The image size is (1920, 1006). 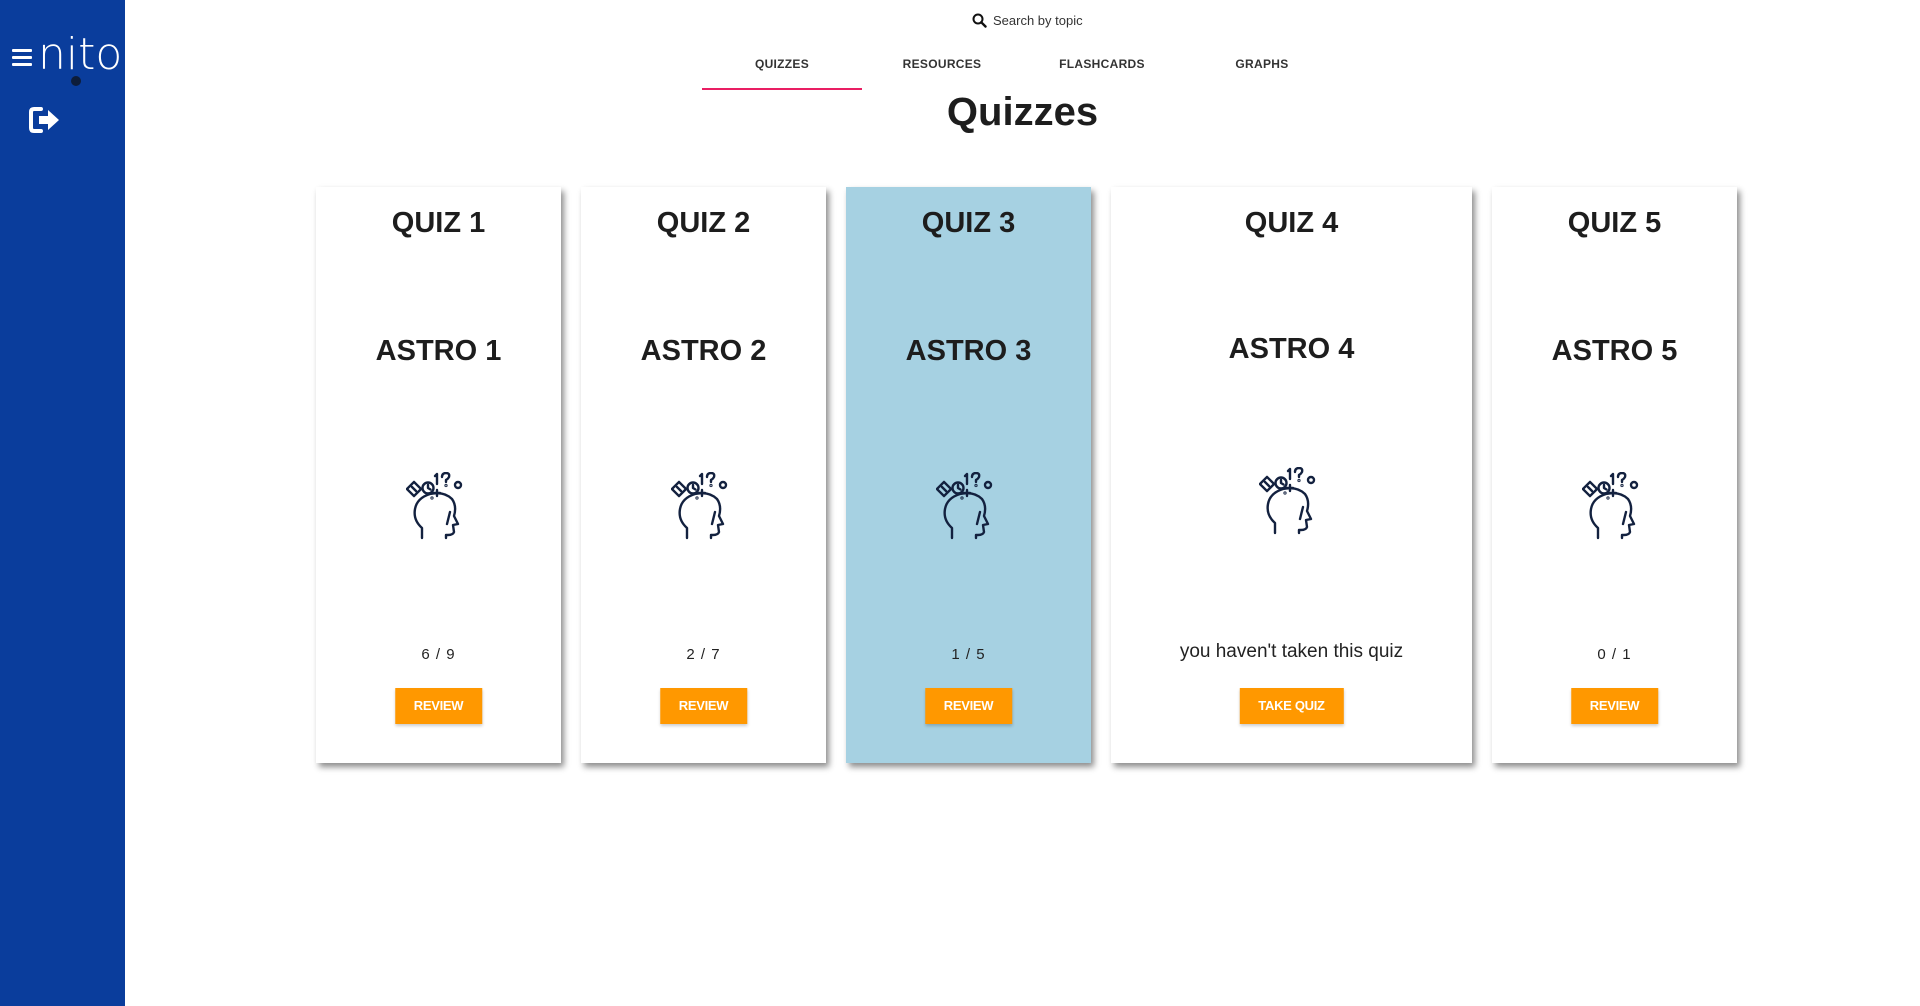 What do you see at coordinates (979, 20) in the screenshot?
I see `search-icon` at bounding box center [979, 20].